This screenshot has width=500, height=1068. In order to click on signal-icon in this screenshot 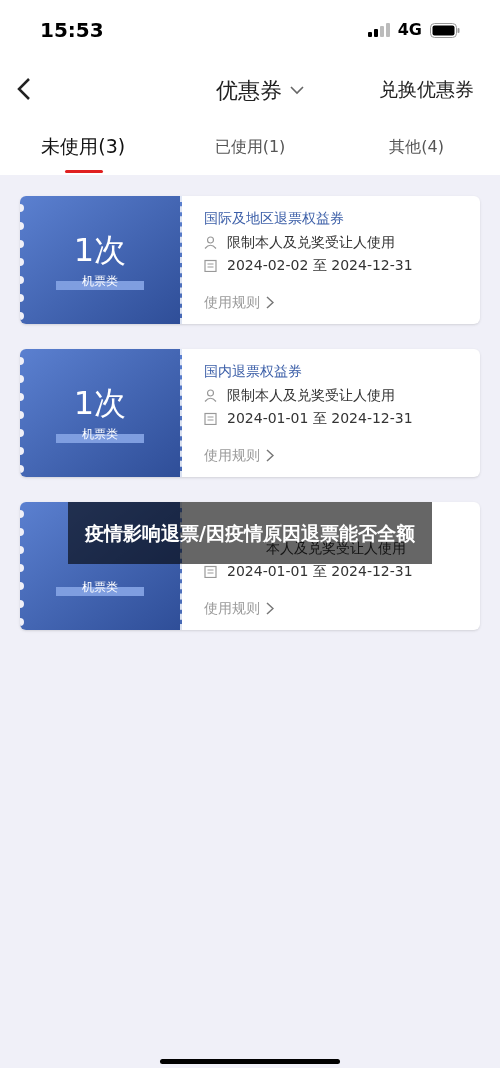, I will do `click(378, 30)`.